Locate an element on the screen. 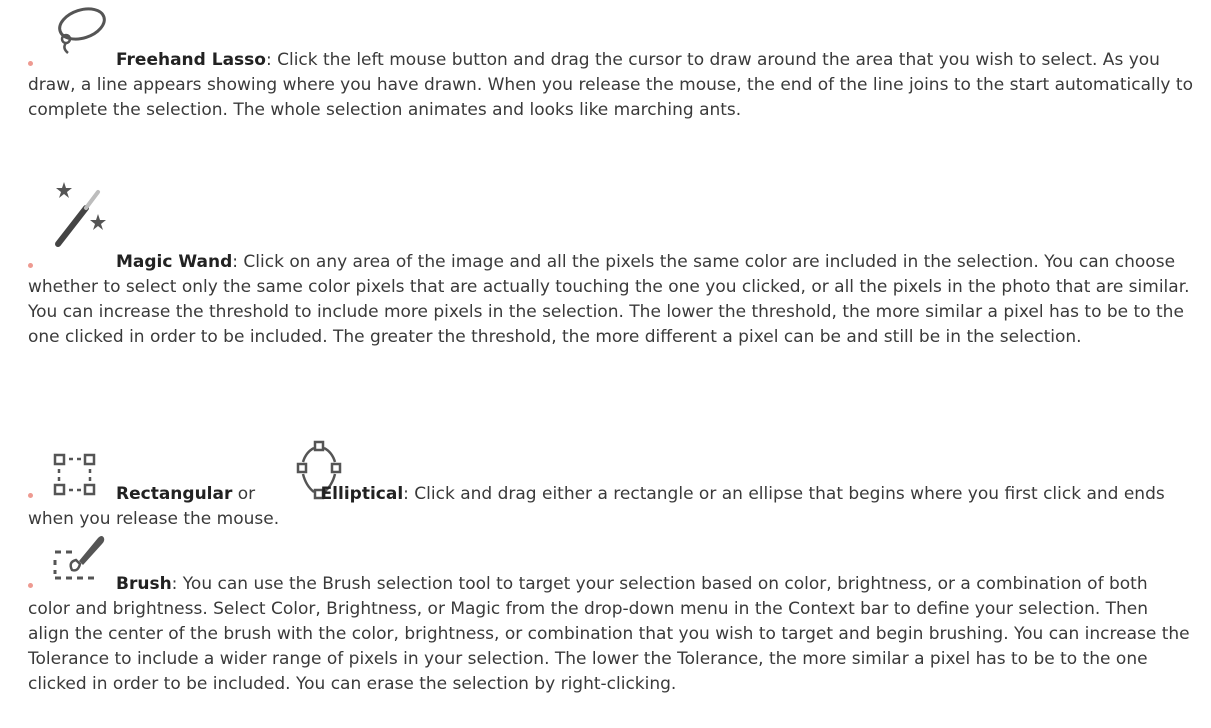 The width and height of the screenshot is (1211, 728). tool-name: Magic Wand is located at coordinates (174, 262).